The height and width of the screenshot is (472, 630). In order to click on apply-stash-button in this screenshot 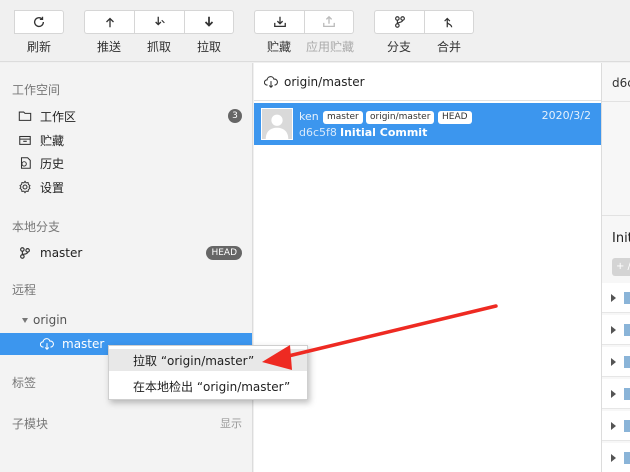, I will do `click(329, 22)`.